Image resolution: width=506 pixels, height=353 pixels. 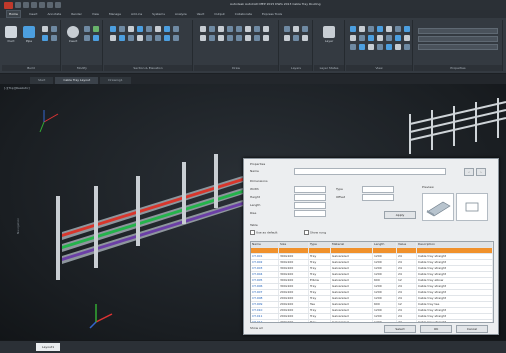 I want to click on ribbon-tab-annotate: Annotate, so click(x=54, y=14).